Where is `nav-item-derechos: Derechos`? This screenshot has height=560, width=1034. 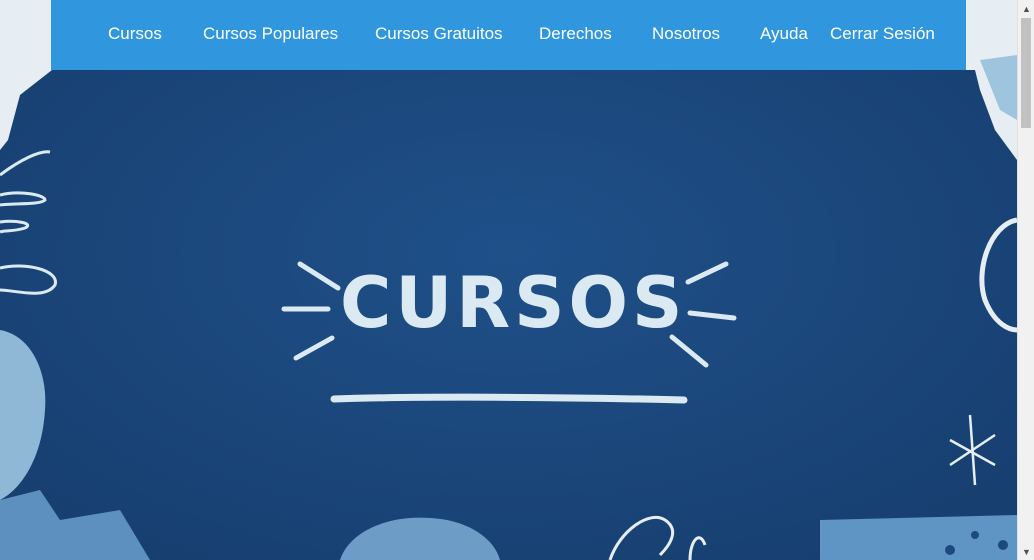 nav-item-derechos: Derechos is located at coordinates (575, 34).